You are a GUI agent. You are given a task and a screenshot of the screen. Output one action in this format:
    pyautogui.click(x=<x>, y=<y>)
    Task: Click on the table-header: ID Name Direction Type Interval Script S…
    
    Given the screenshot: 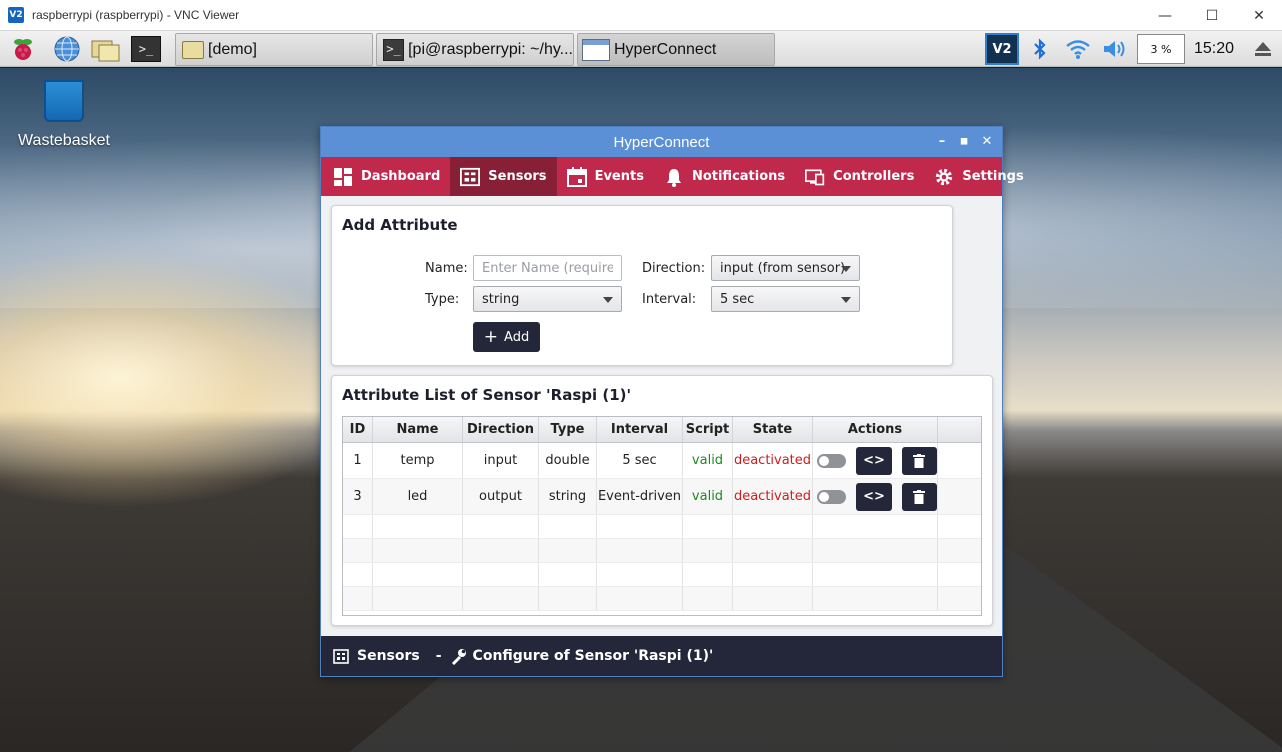 What is the action you would take?
    pyautogui.click(x=662, y=430)
    